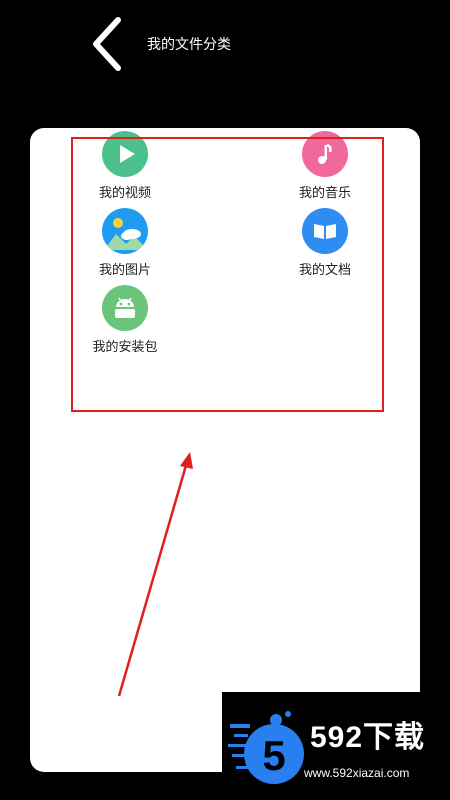  I want to click on category-label: 我的音乐, so click(324, 193).